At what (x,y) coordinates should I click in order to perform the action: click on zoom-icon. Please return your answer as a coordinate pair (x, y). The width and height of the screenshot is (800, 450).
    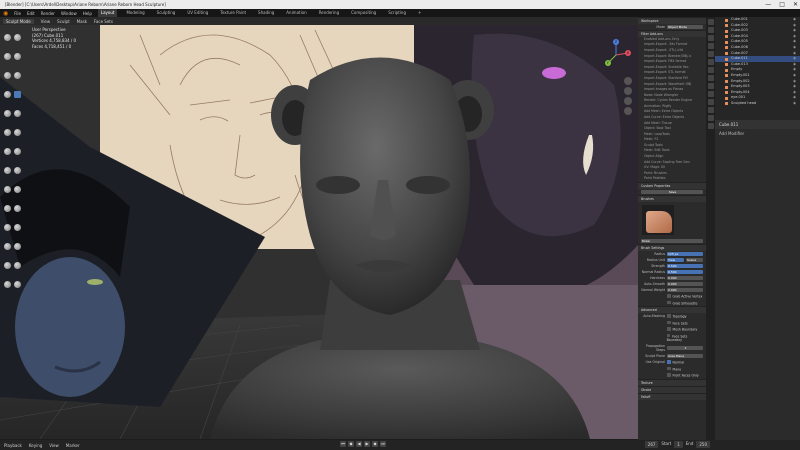
    Looking at the image, I should click on (628, 81).